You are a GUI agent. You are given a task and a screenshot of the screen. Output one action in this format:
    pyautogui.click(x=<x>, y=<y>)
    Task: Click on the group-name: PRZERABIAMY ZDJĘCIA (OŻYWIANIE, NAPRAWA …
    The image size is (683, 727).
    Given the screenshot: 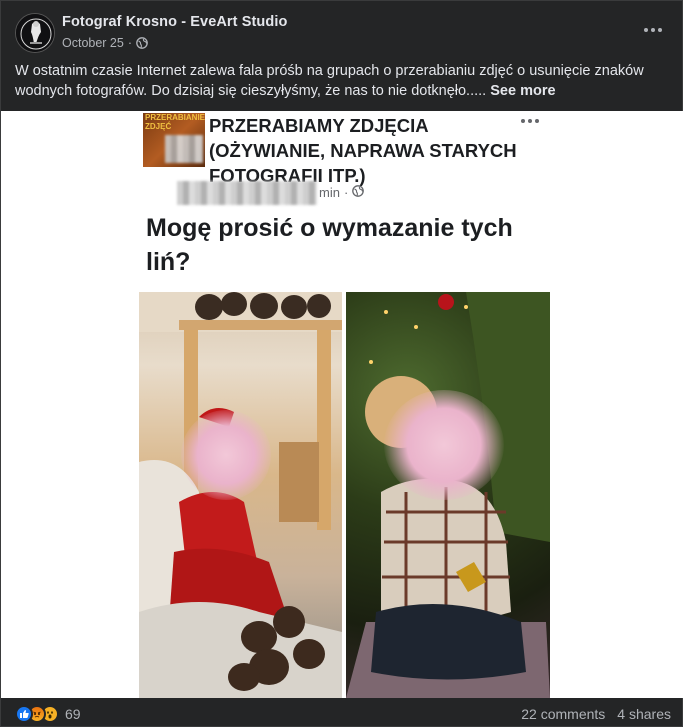 What is the action you would take?
    pyautogui.click(x=363, y=150)
    